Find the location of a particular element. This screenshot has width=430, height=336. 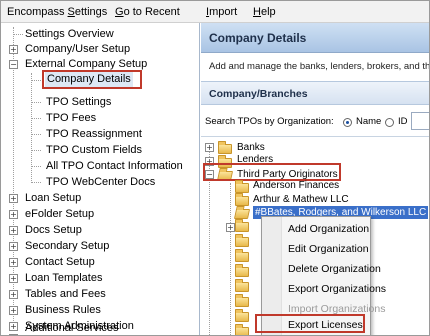

tree-item-tpo-reassignment: TPO Reassignment is located at coordinates (94, 134).